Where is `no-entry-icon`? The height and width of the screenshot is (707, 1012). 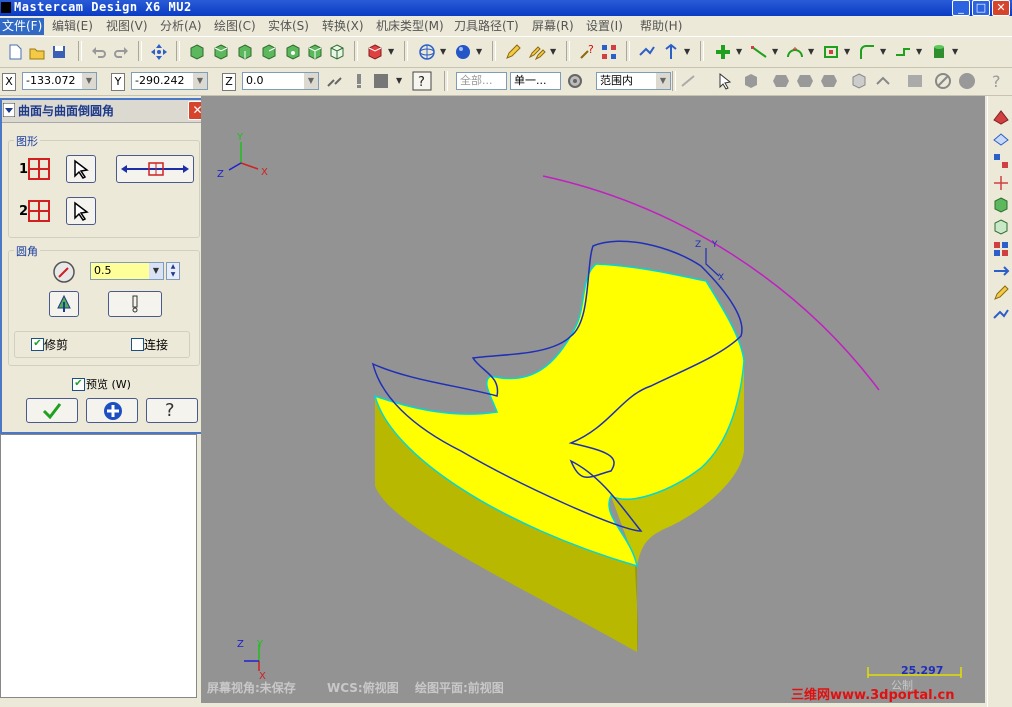 no-entry-icon is located at coordinates (943, 81).